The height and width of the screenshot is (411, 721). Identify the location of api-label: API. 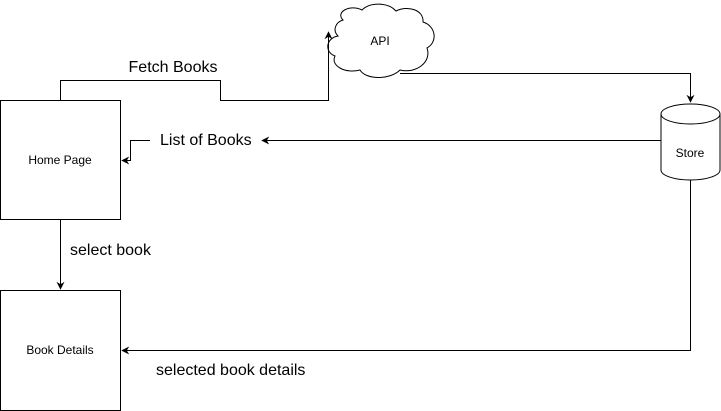
(380, 41).